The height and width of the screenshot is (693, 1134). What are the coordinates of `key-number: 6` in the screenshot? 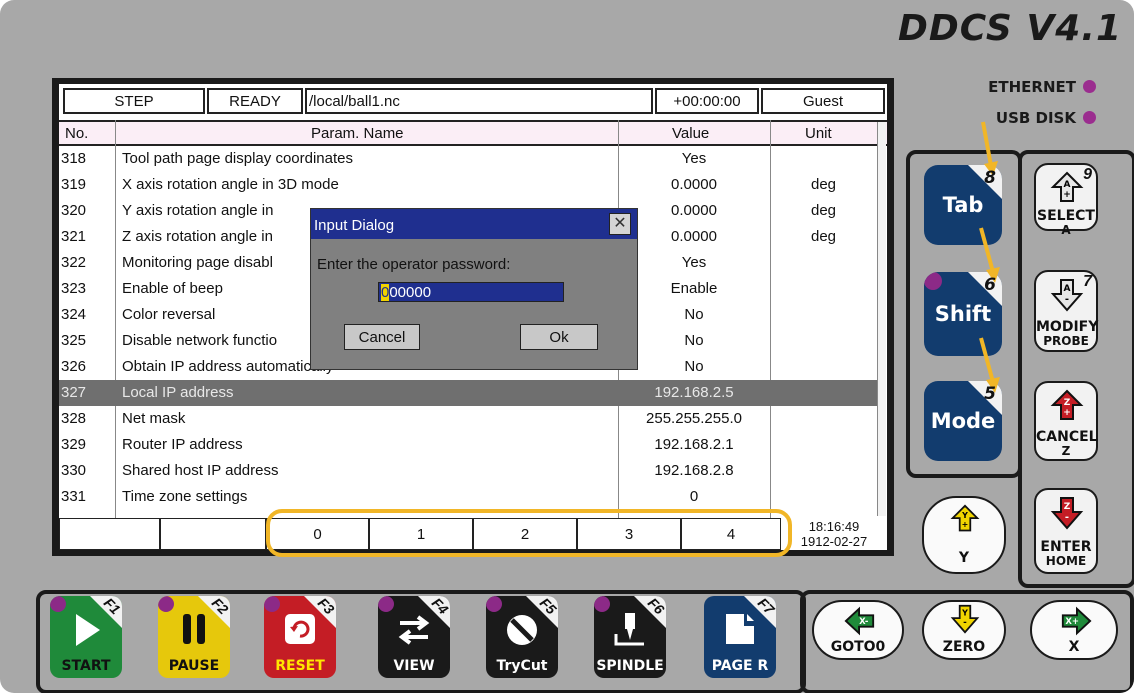 It's located at (990, 285).